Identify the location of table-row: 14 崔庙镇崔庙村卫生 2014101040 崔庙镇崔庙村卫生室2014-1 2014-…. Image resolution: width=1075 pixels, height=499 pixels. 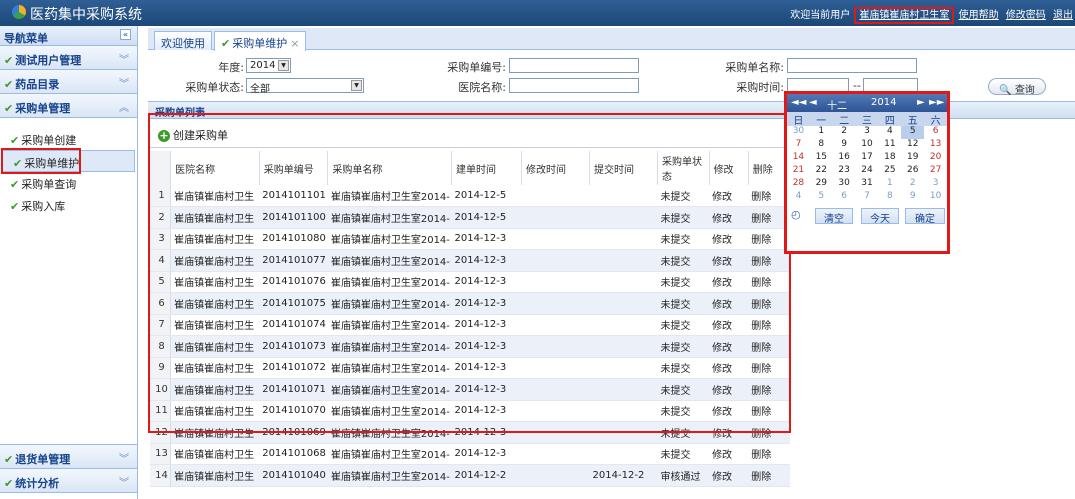
(470, 475).